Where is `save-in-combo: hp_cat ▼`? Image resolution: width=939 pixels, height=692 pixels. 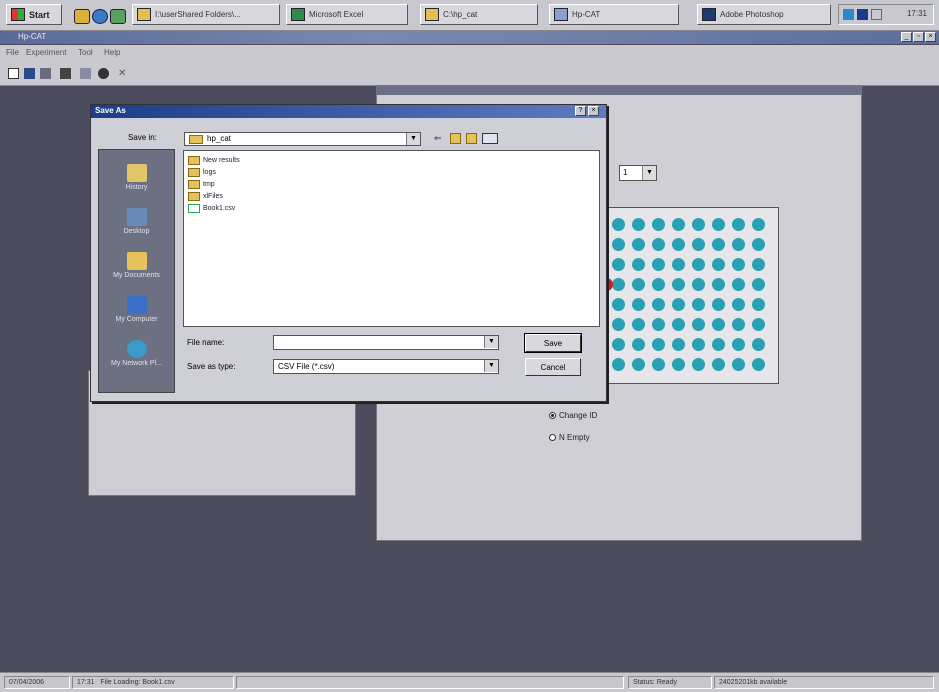 save-in-combo: hp_cat ▼ is located at coordinates (302, 139).